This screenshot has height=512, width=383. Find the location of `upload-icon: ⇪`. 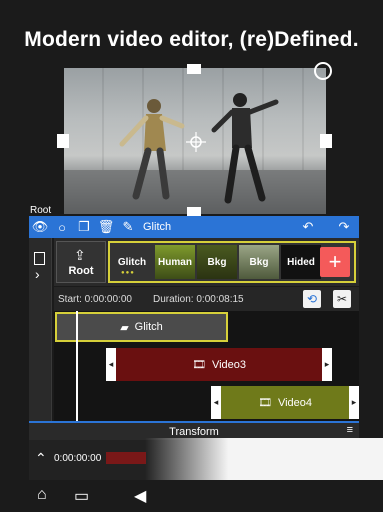

upload-icon: ⇪ is located at coordinates (80, 255).